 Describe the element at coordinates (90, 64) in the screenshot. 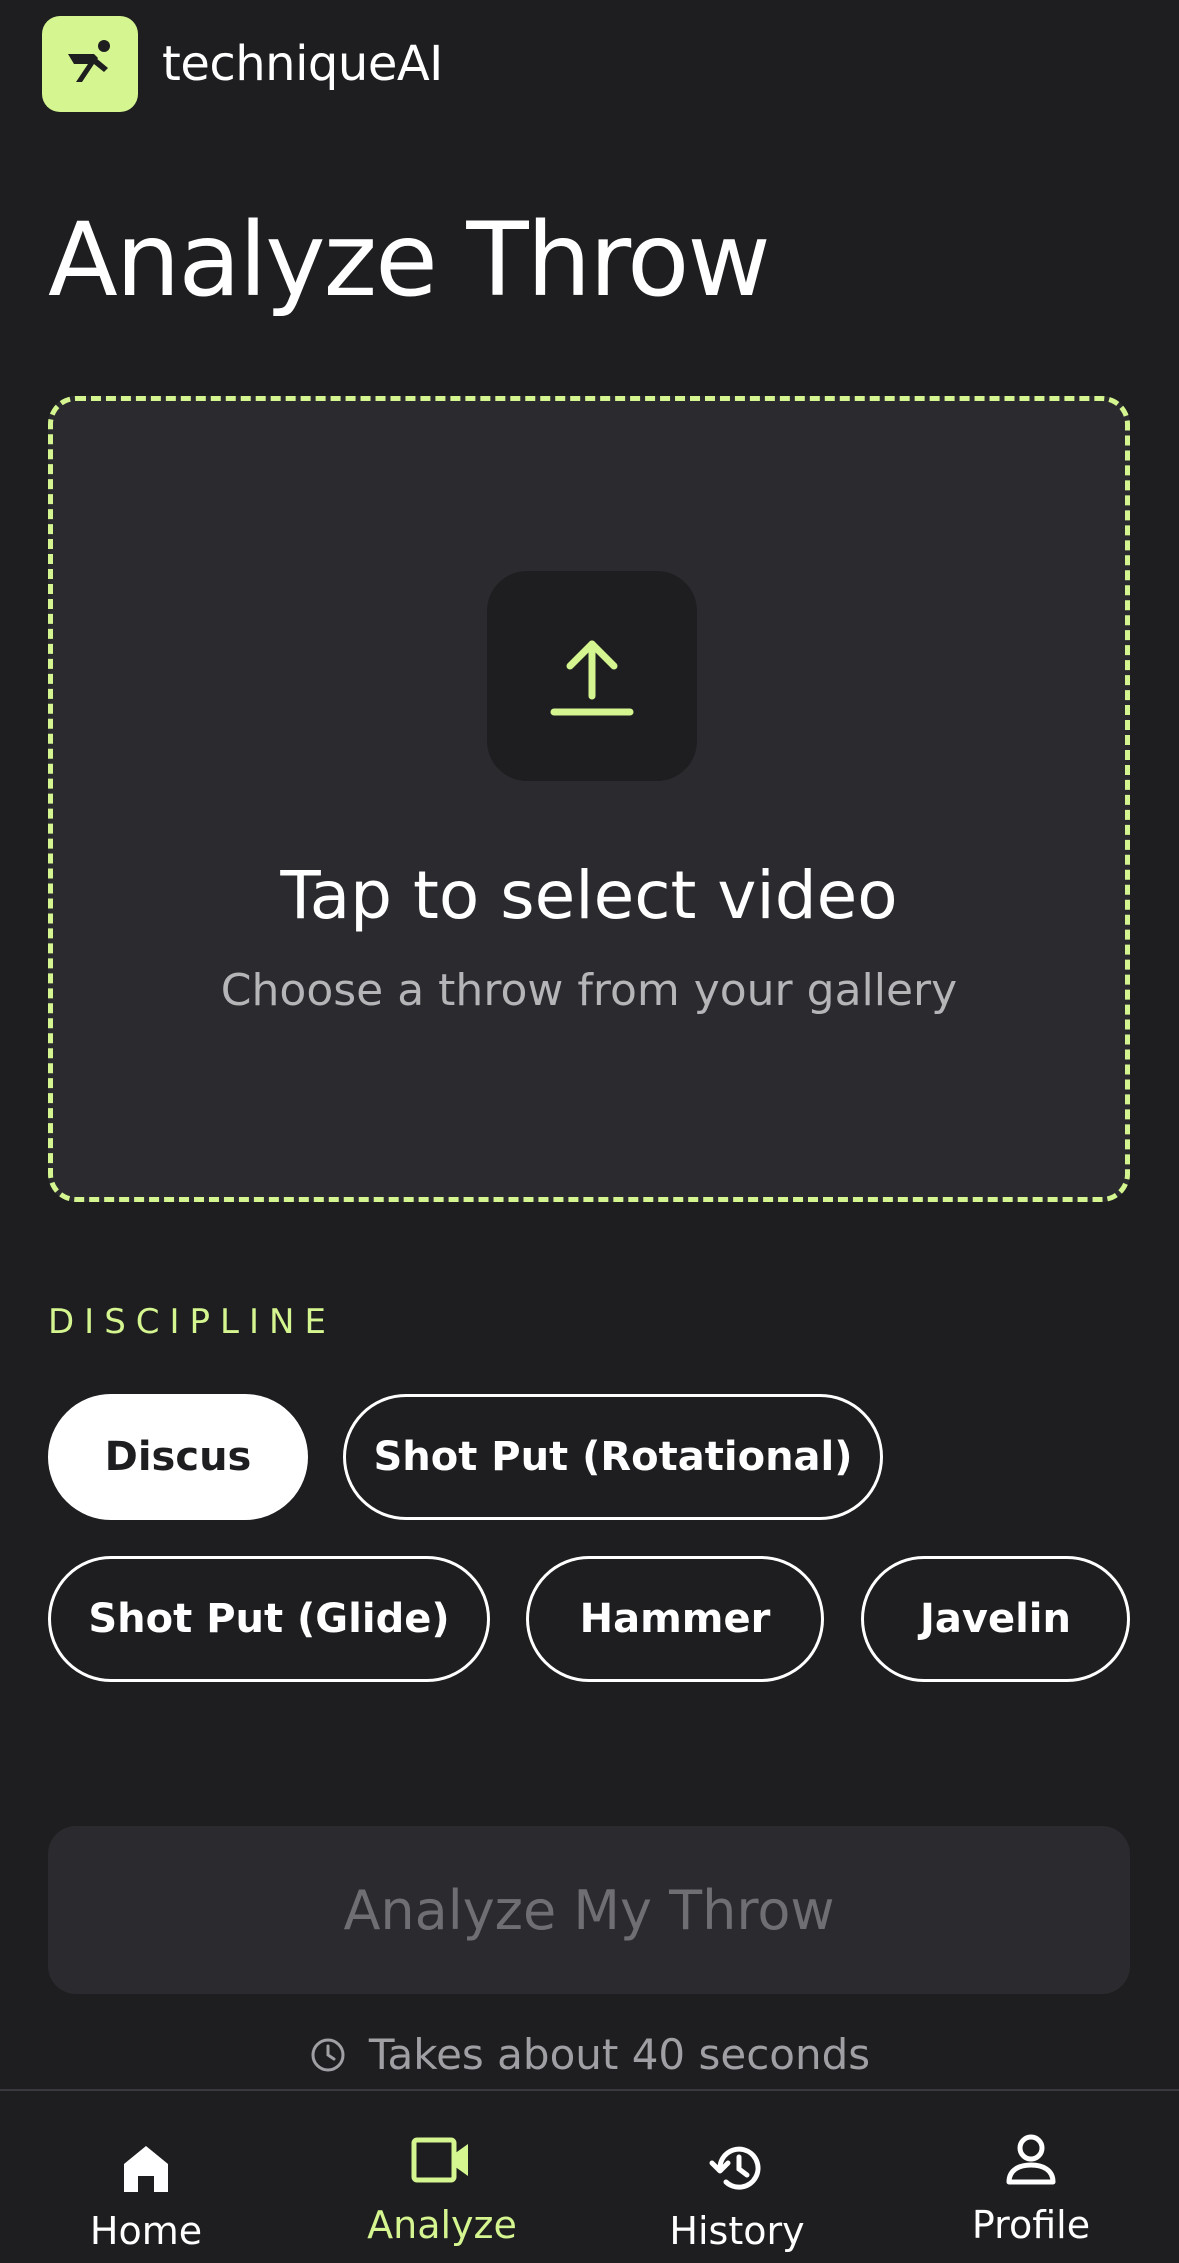

I see `thrower-icon` at that location.